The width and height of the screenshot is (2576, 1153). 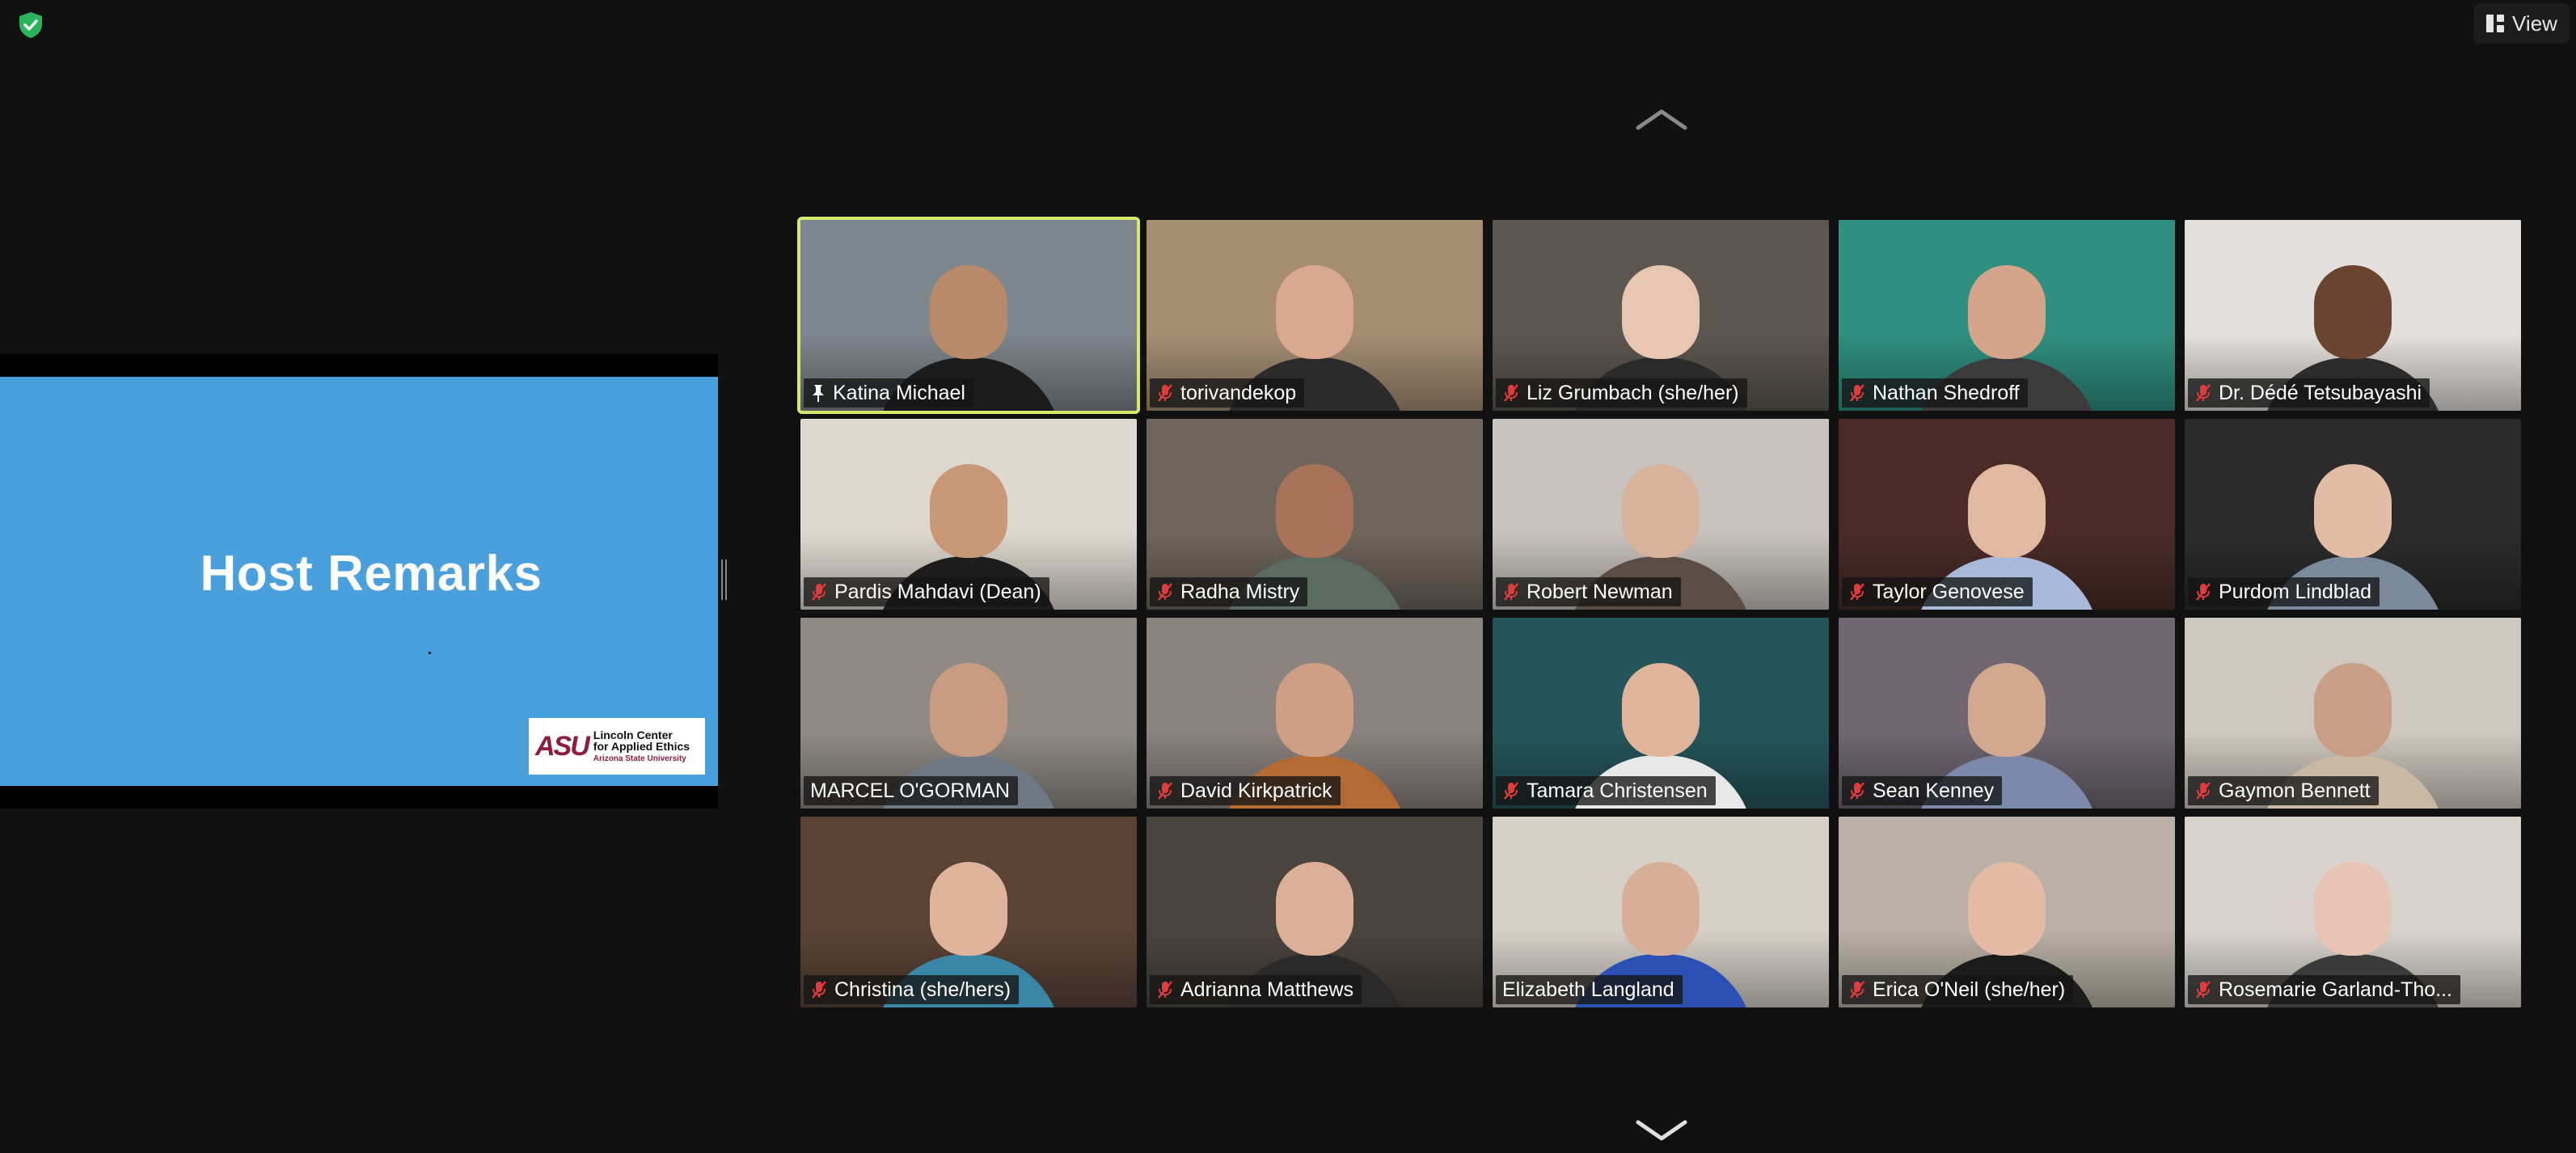 I want to click on participant-tile: Gaymon Bennett, so click(x=2353, y=713).